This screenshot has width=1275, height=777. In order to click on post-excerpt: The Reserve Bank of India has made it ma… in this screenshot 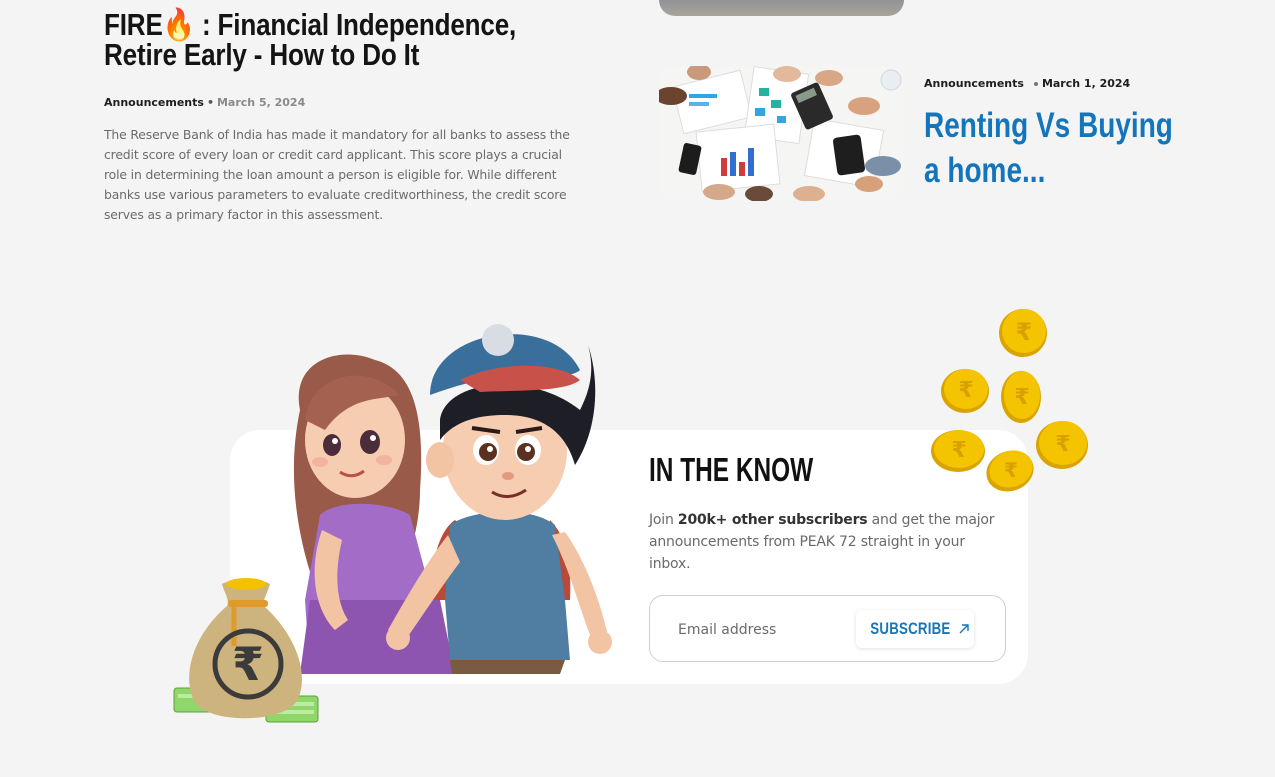, I will do `click(337, 174)`.